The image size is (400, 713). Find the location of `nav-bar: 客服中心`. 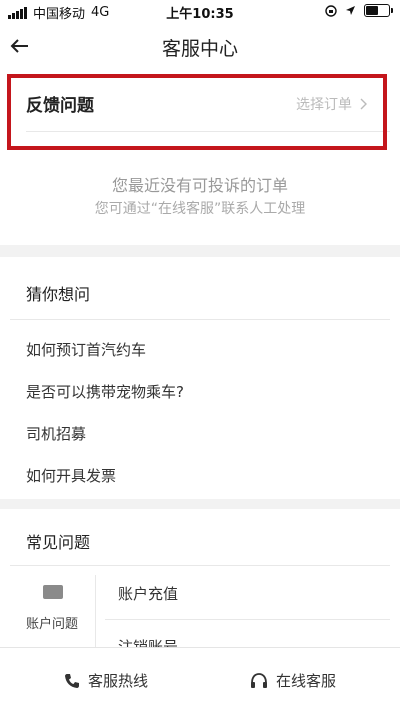

nav-bar: 客服中心 is located at coordinates (200, 46).